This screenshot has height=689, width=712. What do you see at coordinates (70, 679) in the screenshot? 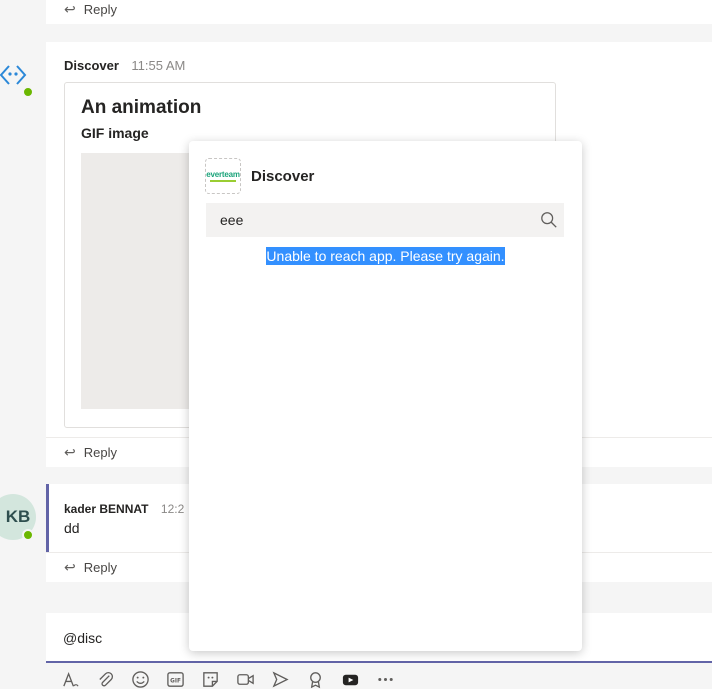
I see `format-icon` at bounding box center [70, 679].